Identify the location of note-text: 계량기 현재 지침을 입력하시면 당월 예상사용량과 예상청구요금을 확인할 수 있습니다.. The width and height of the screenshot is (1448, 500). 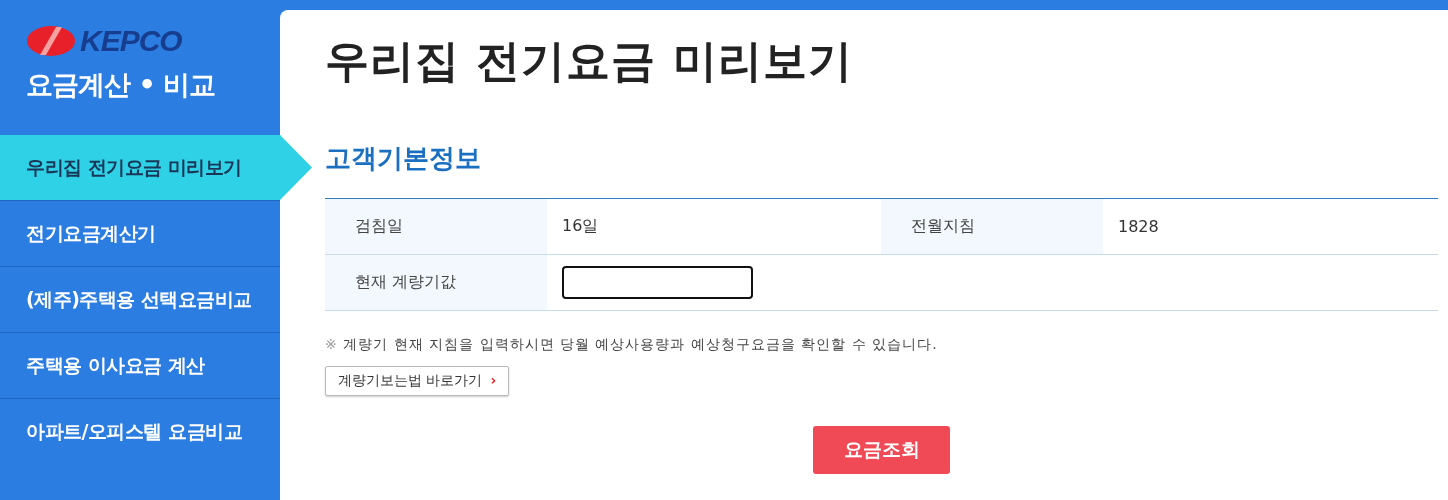
(640, 344).